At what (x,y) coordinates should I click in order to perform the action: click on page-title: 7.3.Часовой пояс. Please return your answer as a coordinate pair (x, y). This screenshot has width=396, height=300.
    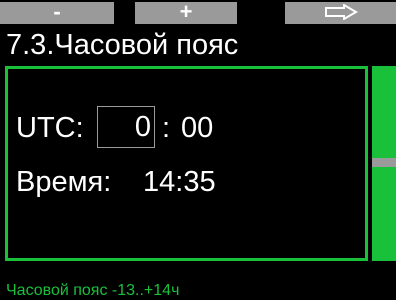
    Looking at the image, I should click on (122, 45).